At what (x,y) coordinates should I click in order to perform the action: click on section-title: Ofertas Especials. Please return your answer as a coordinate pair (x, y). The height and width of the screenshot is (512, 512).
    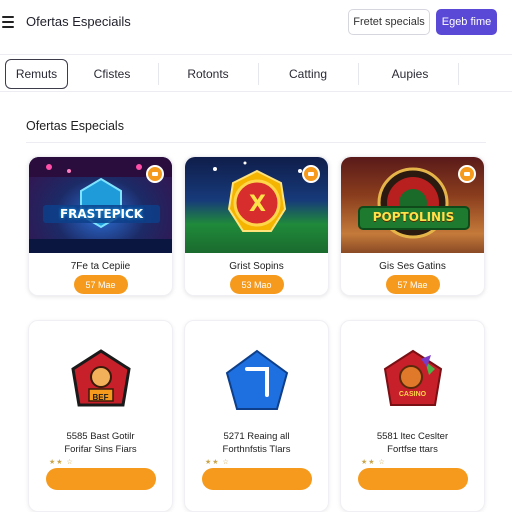
    Looking at the image, I should click on (75, 126).